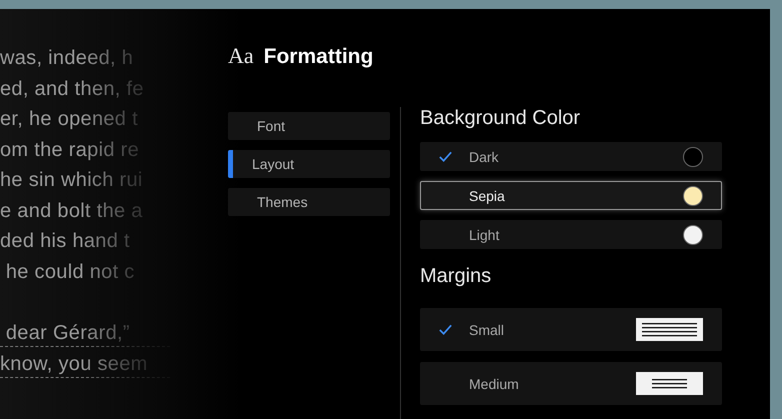  I want to click on option-label: Light, so click(484, 234).